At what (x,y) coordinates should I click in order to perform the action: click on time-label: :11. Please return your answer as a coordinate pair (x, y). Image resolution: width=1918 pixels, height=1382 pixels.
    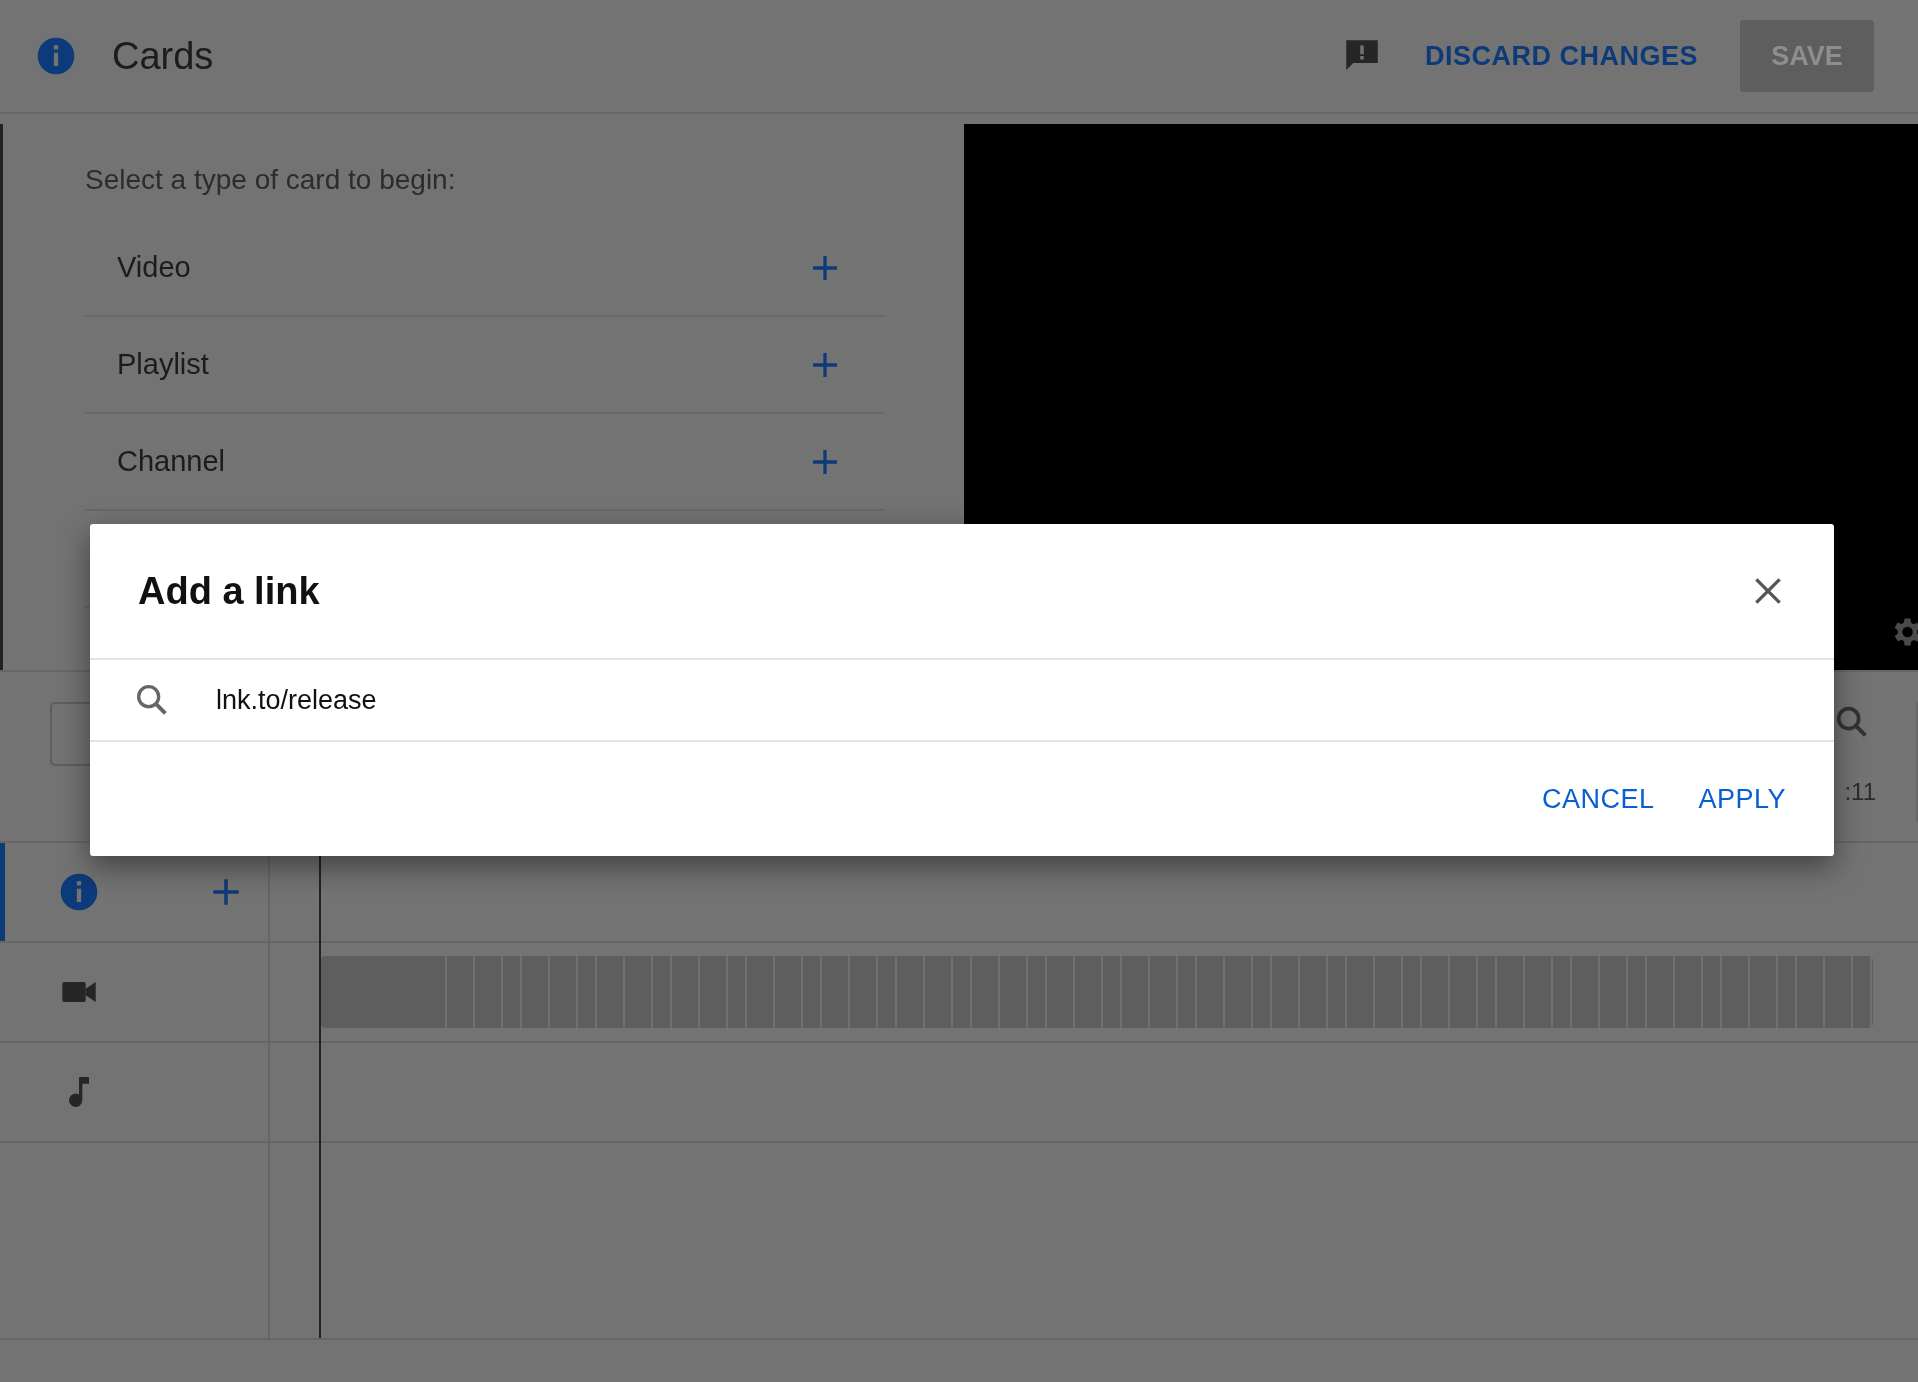
    Looking at the image, I should click on (1860, 792).